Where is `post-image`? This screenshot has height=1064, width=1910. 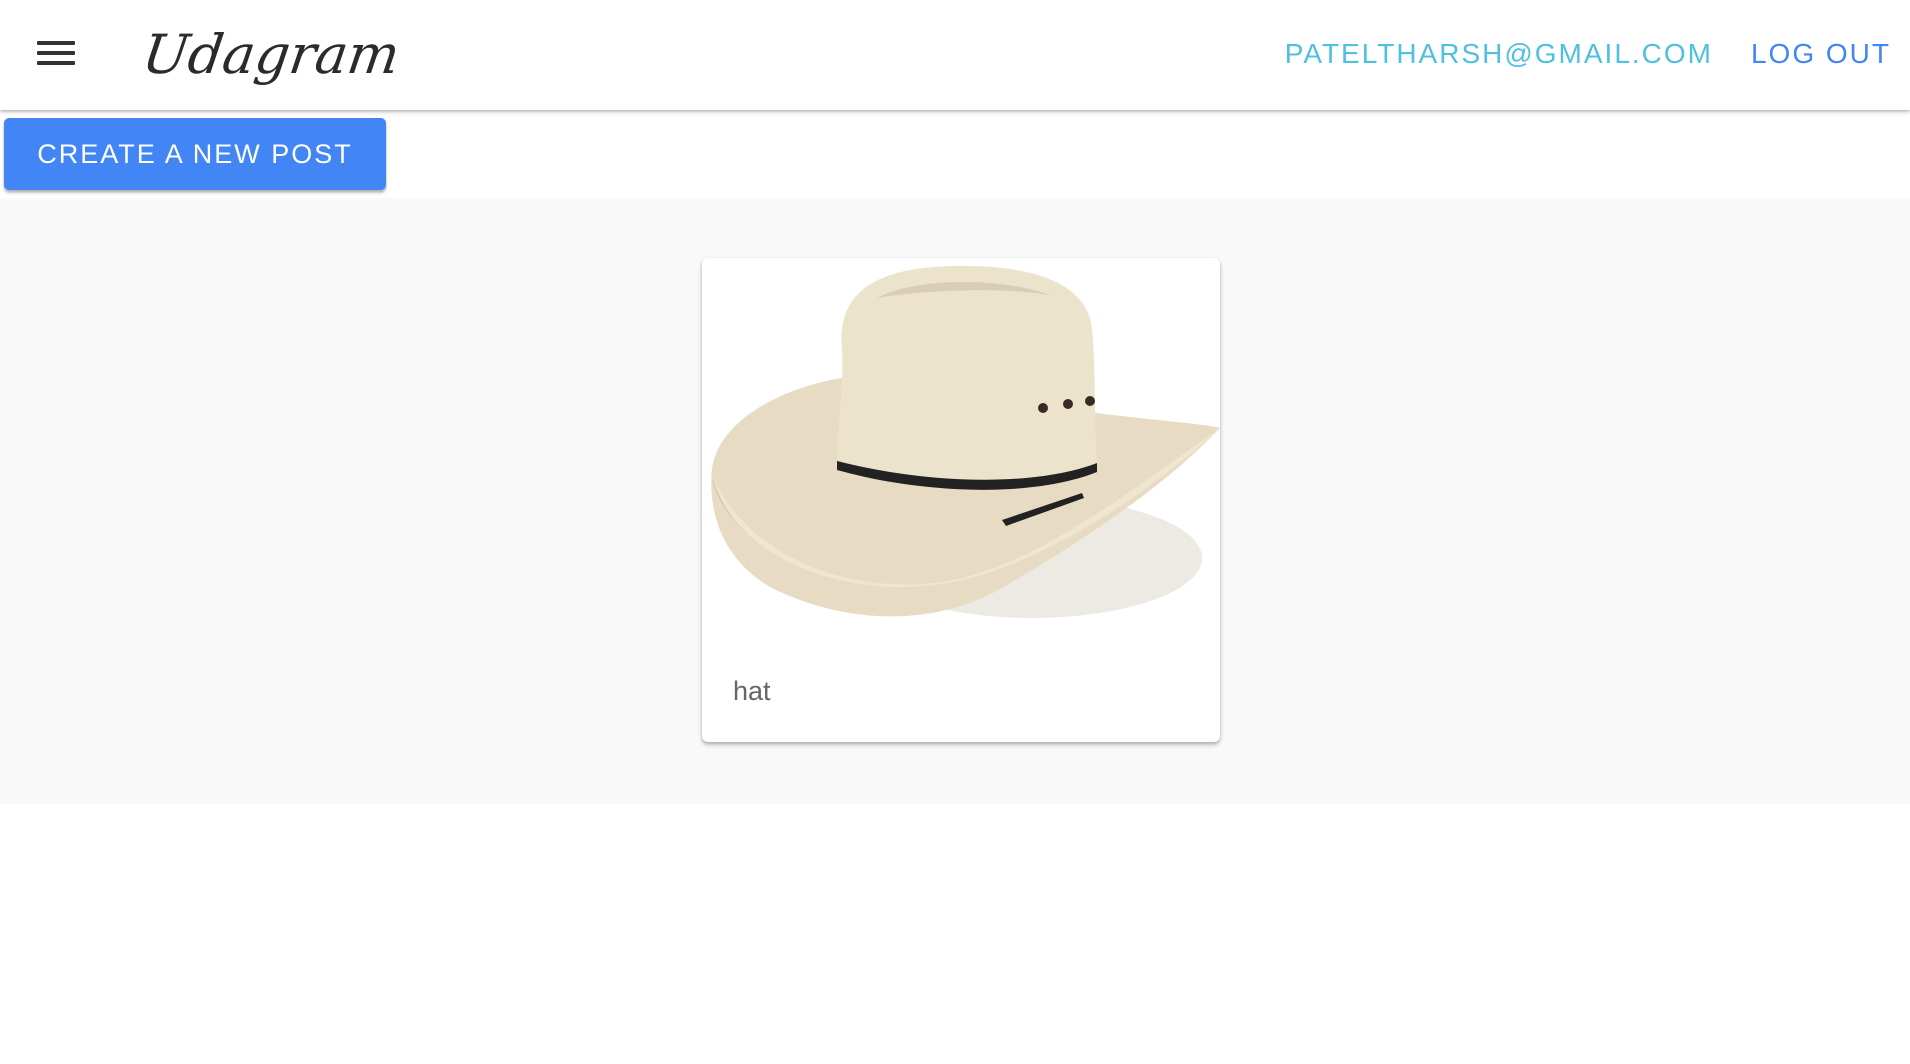
post-image is located at coordinates (961, 452).